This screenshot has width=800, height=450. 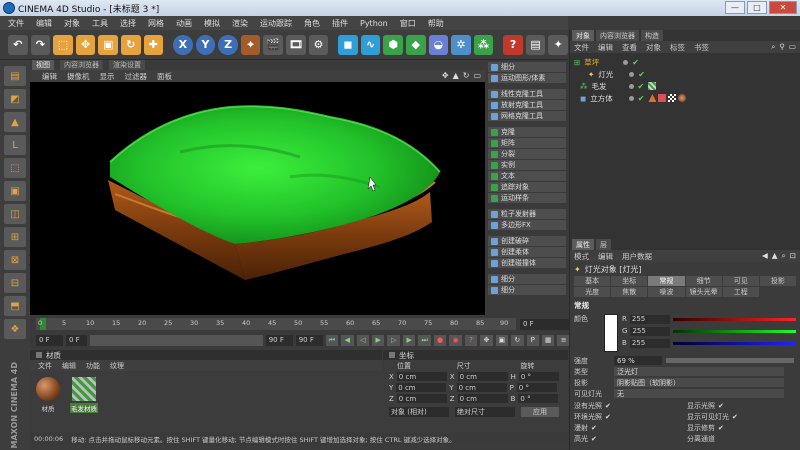 I want to click on menu-python: Python, so click(x=374, y=23).